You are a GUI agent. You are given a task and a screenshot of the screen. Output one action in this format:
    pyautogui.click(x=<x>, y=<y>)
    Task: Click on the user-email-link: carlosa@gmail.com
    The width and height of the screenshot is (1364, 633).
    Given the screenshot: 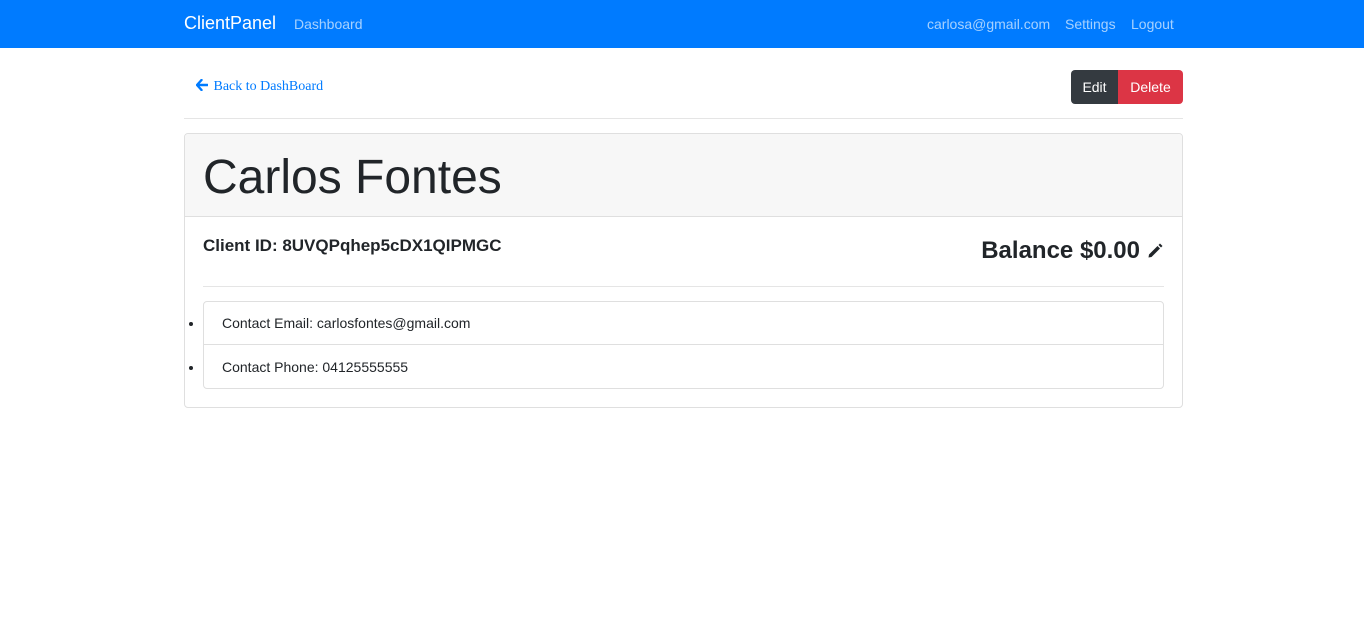 What is the action you would take?
    pyautogui.click(x=988, y=24)
    